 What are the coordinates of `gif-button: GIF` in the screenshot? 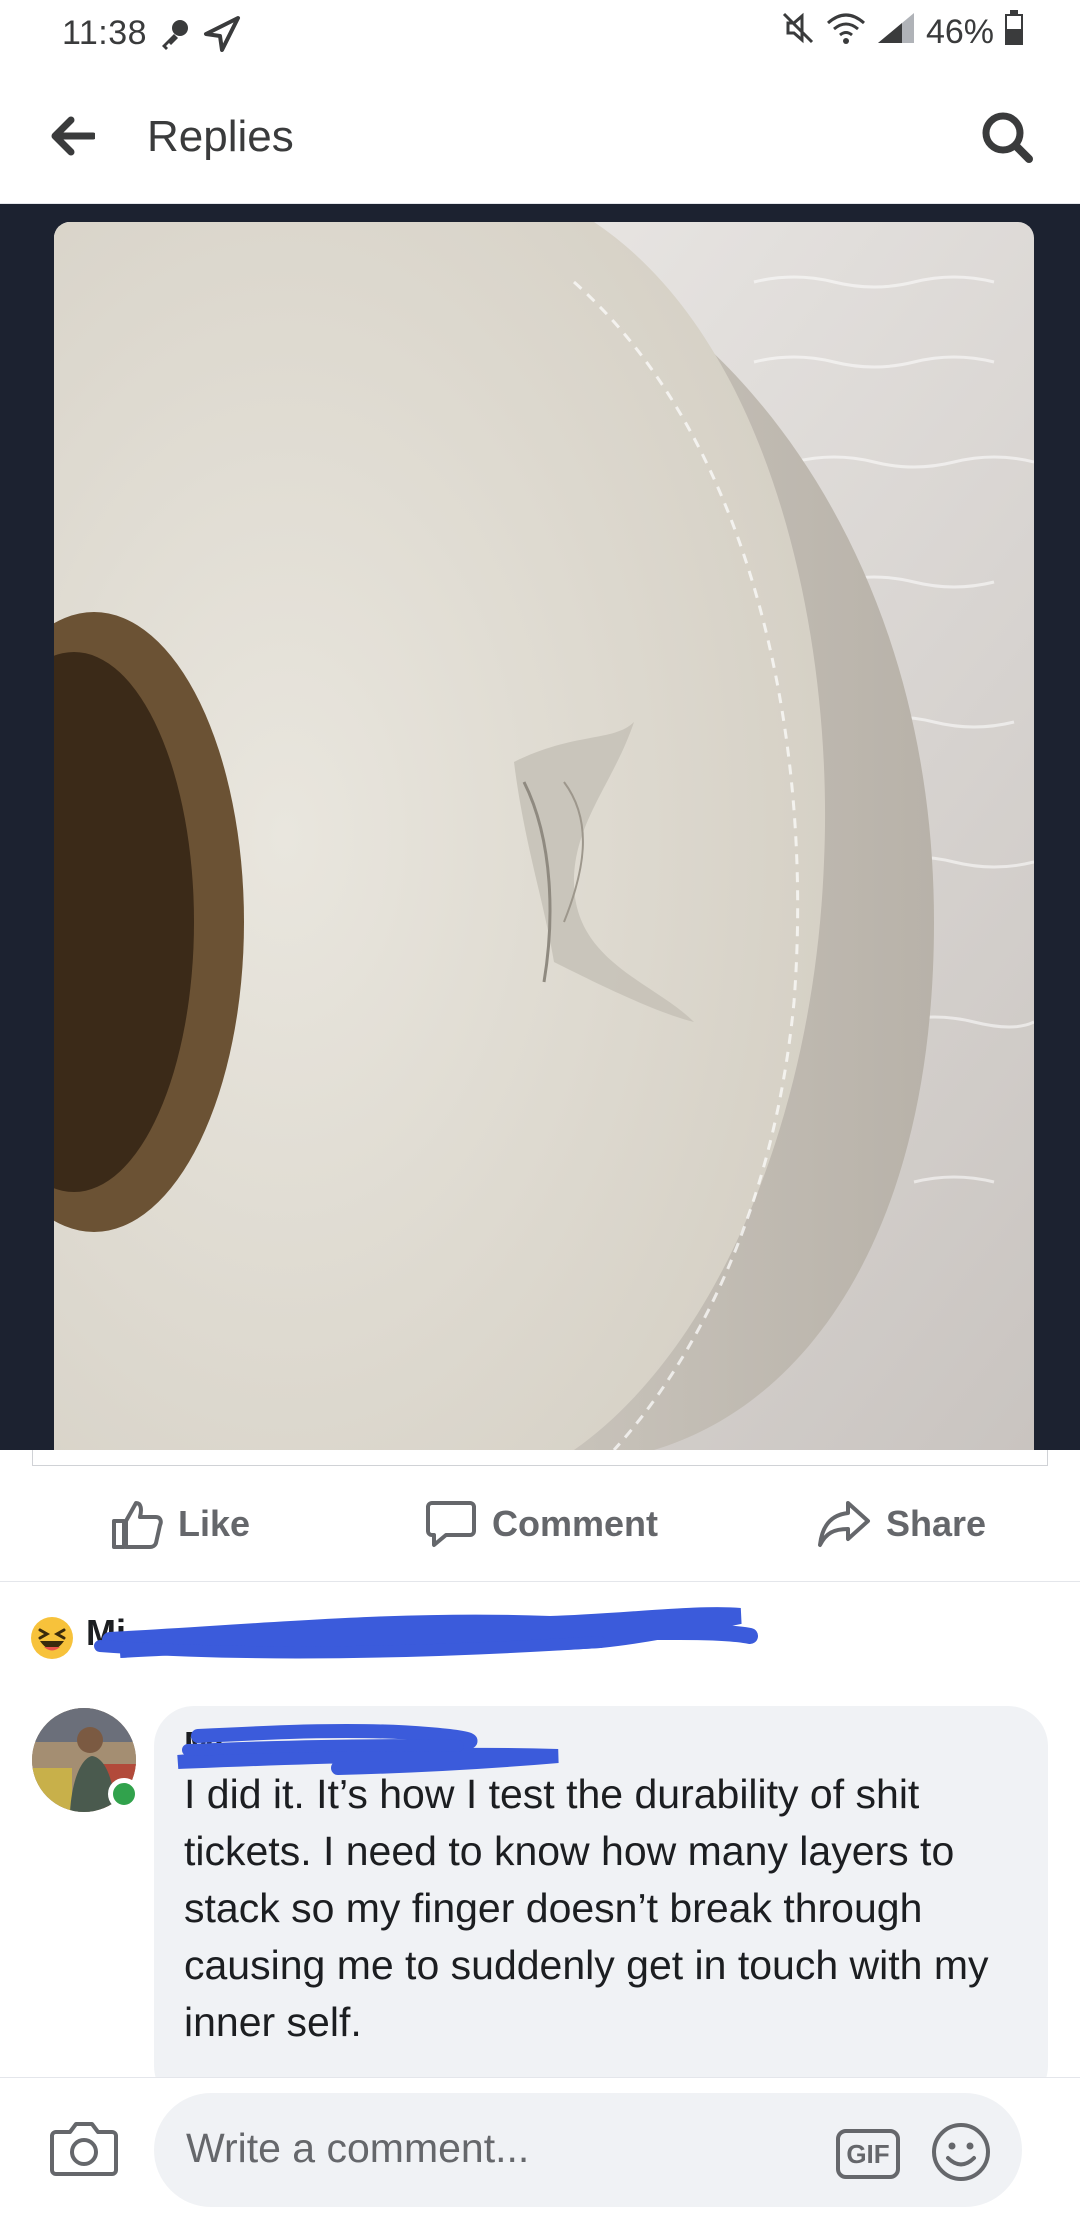 It's located at (868, 2154).